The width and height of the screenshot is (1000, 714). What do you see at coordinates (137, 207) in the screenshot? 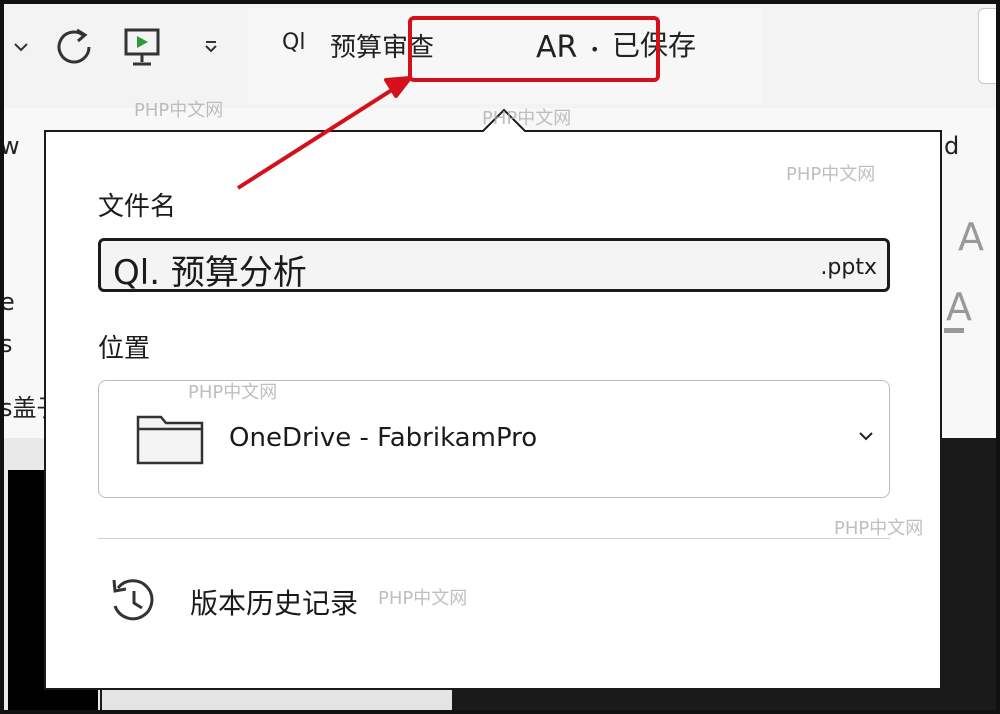
I see `filename-label: 文件名` at bounding box center [137, 207].